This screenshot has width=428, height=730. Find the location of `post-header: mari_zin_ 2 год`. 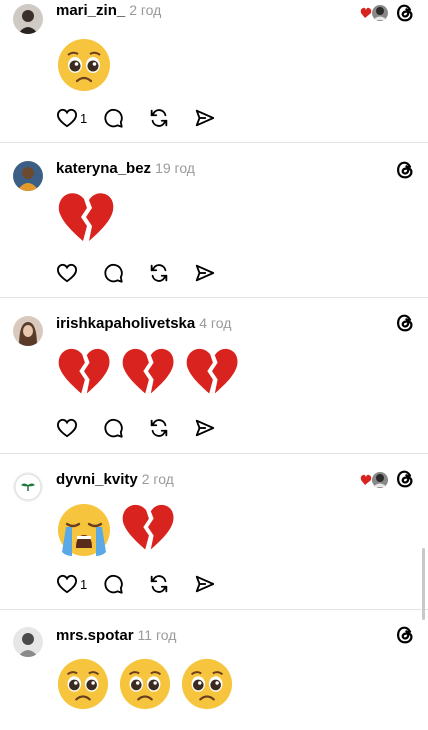

post-header: mari_zin_ 2 год is located at coordinates (108, 10).